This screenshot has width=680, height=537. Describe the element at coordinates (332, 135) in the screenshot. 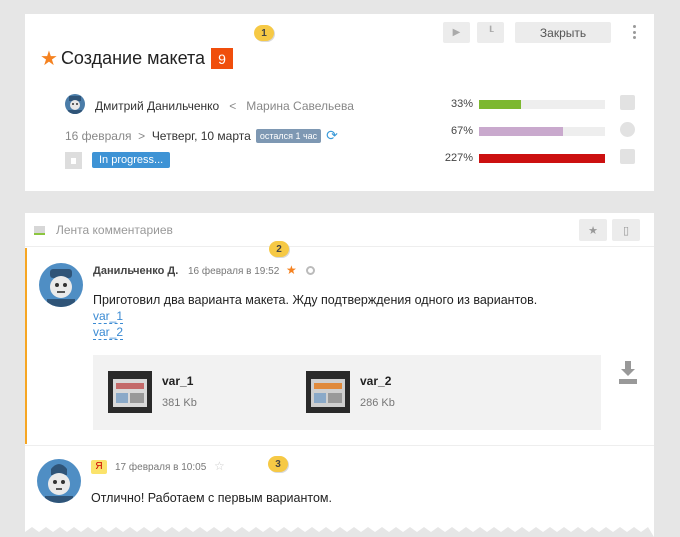

I see `refresh-icon: ⟳` at that location.